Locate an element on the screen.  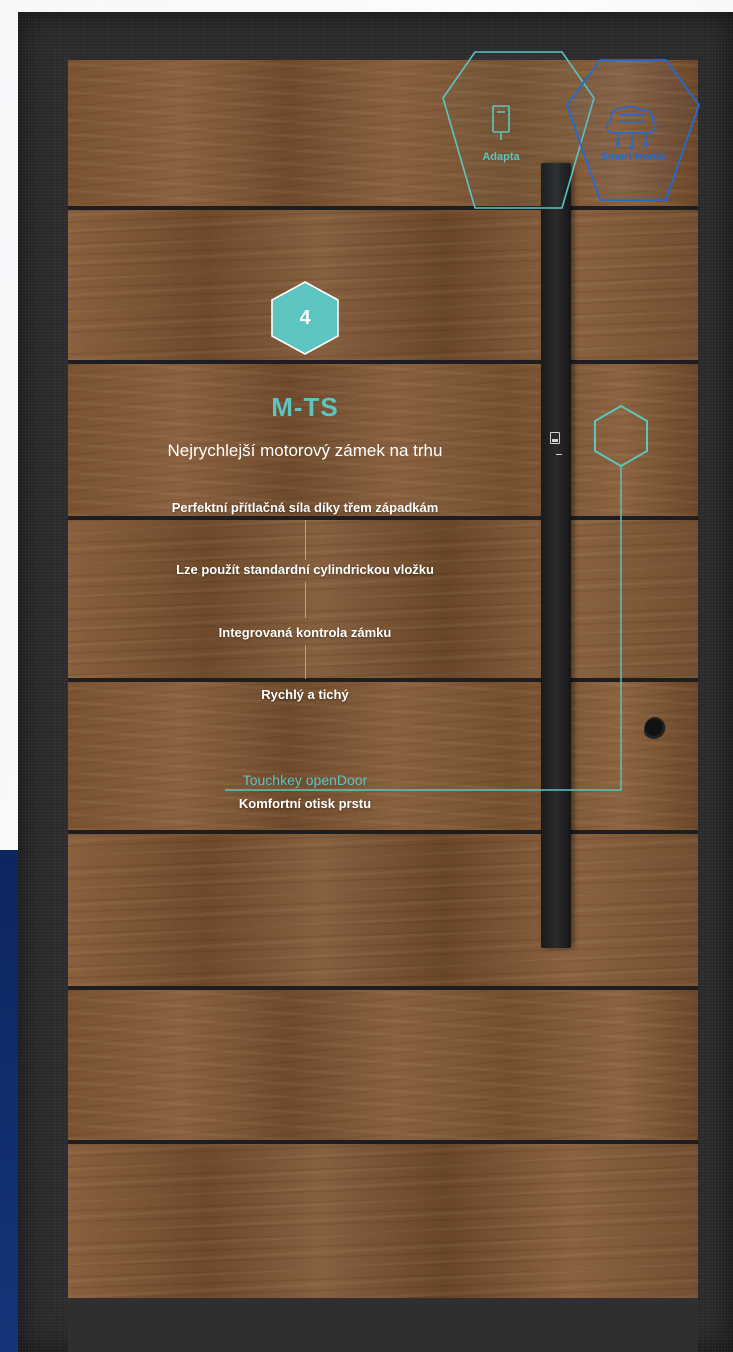
badge-label-adapta: Adapta is located at coordinates (501, 157).